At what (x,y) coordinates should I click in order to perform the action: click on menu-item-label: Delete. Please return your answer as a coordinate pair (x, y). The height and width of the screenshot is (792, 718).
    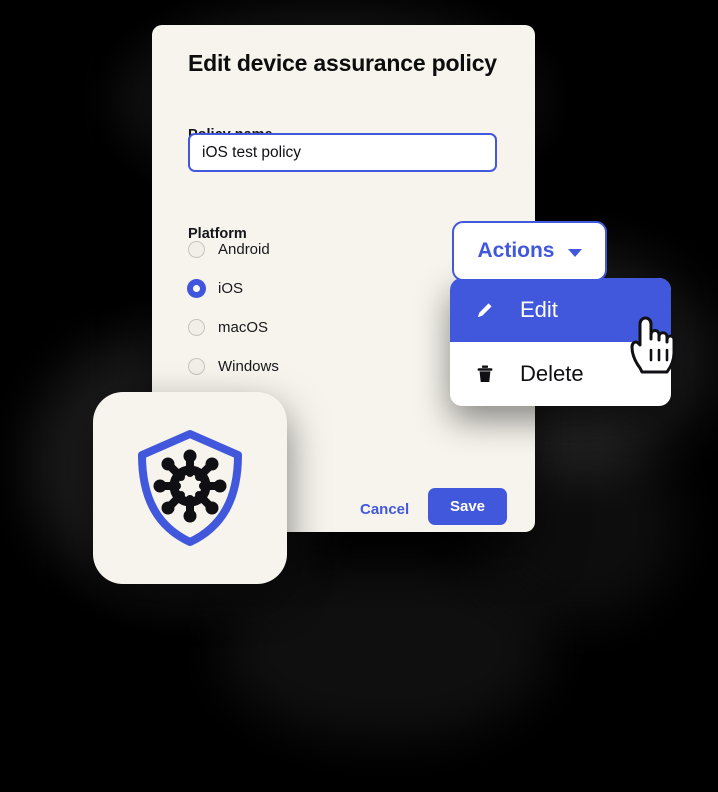
    Looking at the image, I should click on (552, 373).